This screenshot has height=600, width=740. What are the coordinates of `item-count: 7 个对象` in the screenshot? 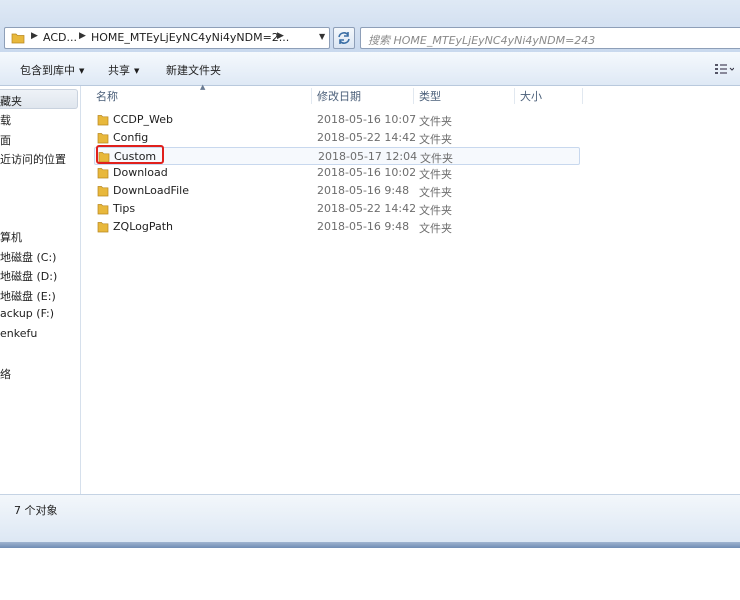 It's located at (36, 510).